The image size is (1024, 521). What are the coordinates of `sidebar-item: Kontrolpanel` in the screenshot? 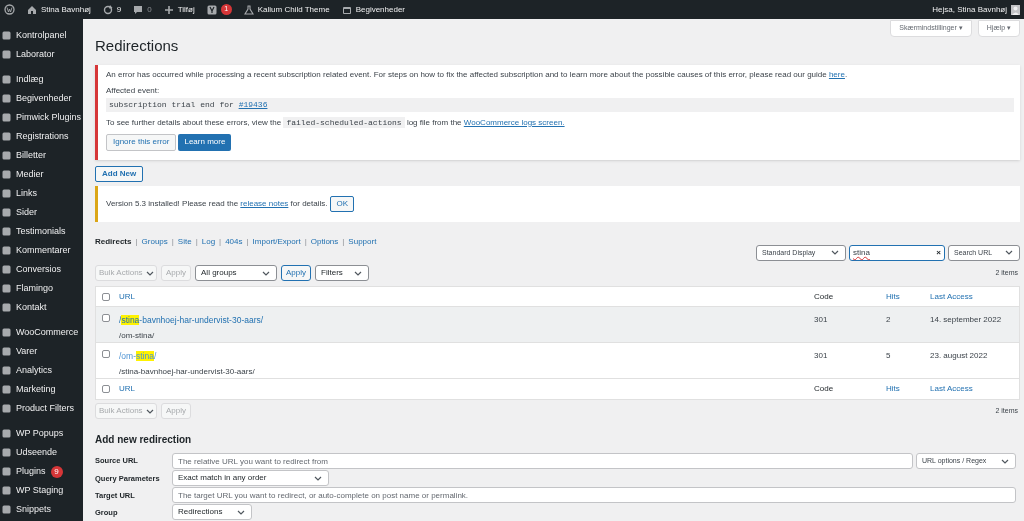 It's located at (41, 35).